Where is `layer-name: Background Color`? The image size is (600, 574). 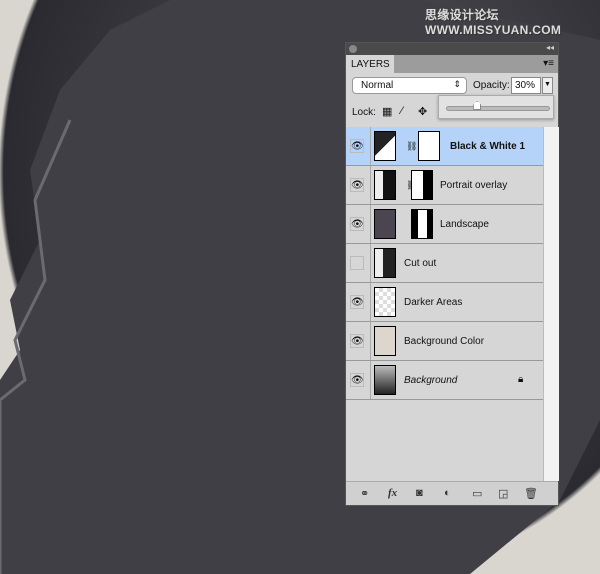
layer-name: Background Color is located at coordinates (444, 341).